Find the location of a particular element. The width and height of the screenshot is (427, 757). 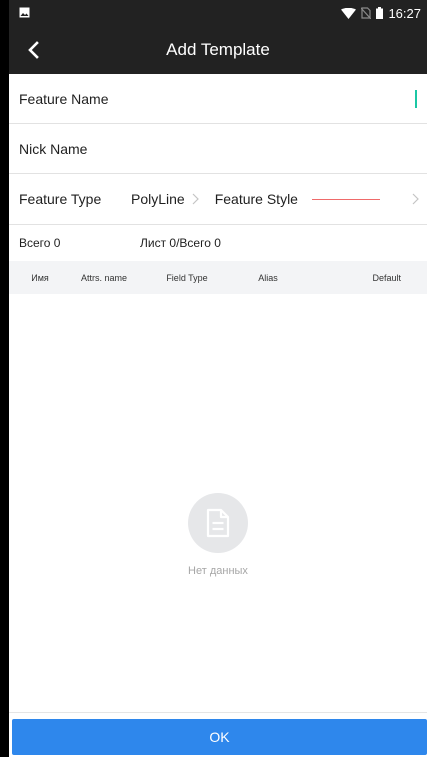

image-icon is located at coordinates (24, 13).